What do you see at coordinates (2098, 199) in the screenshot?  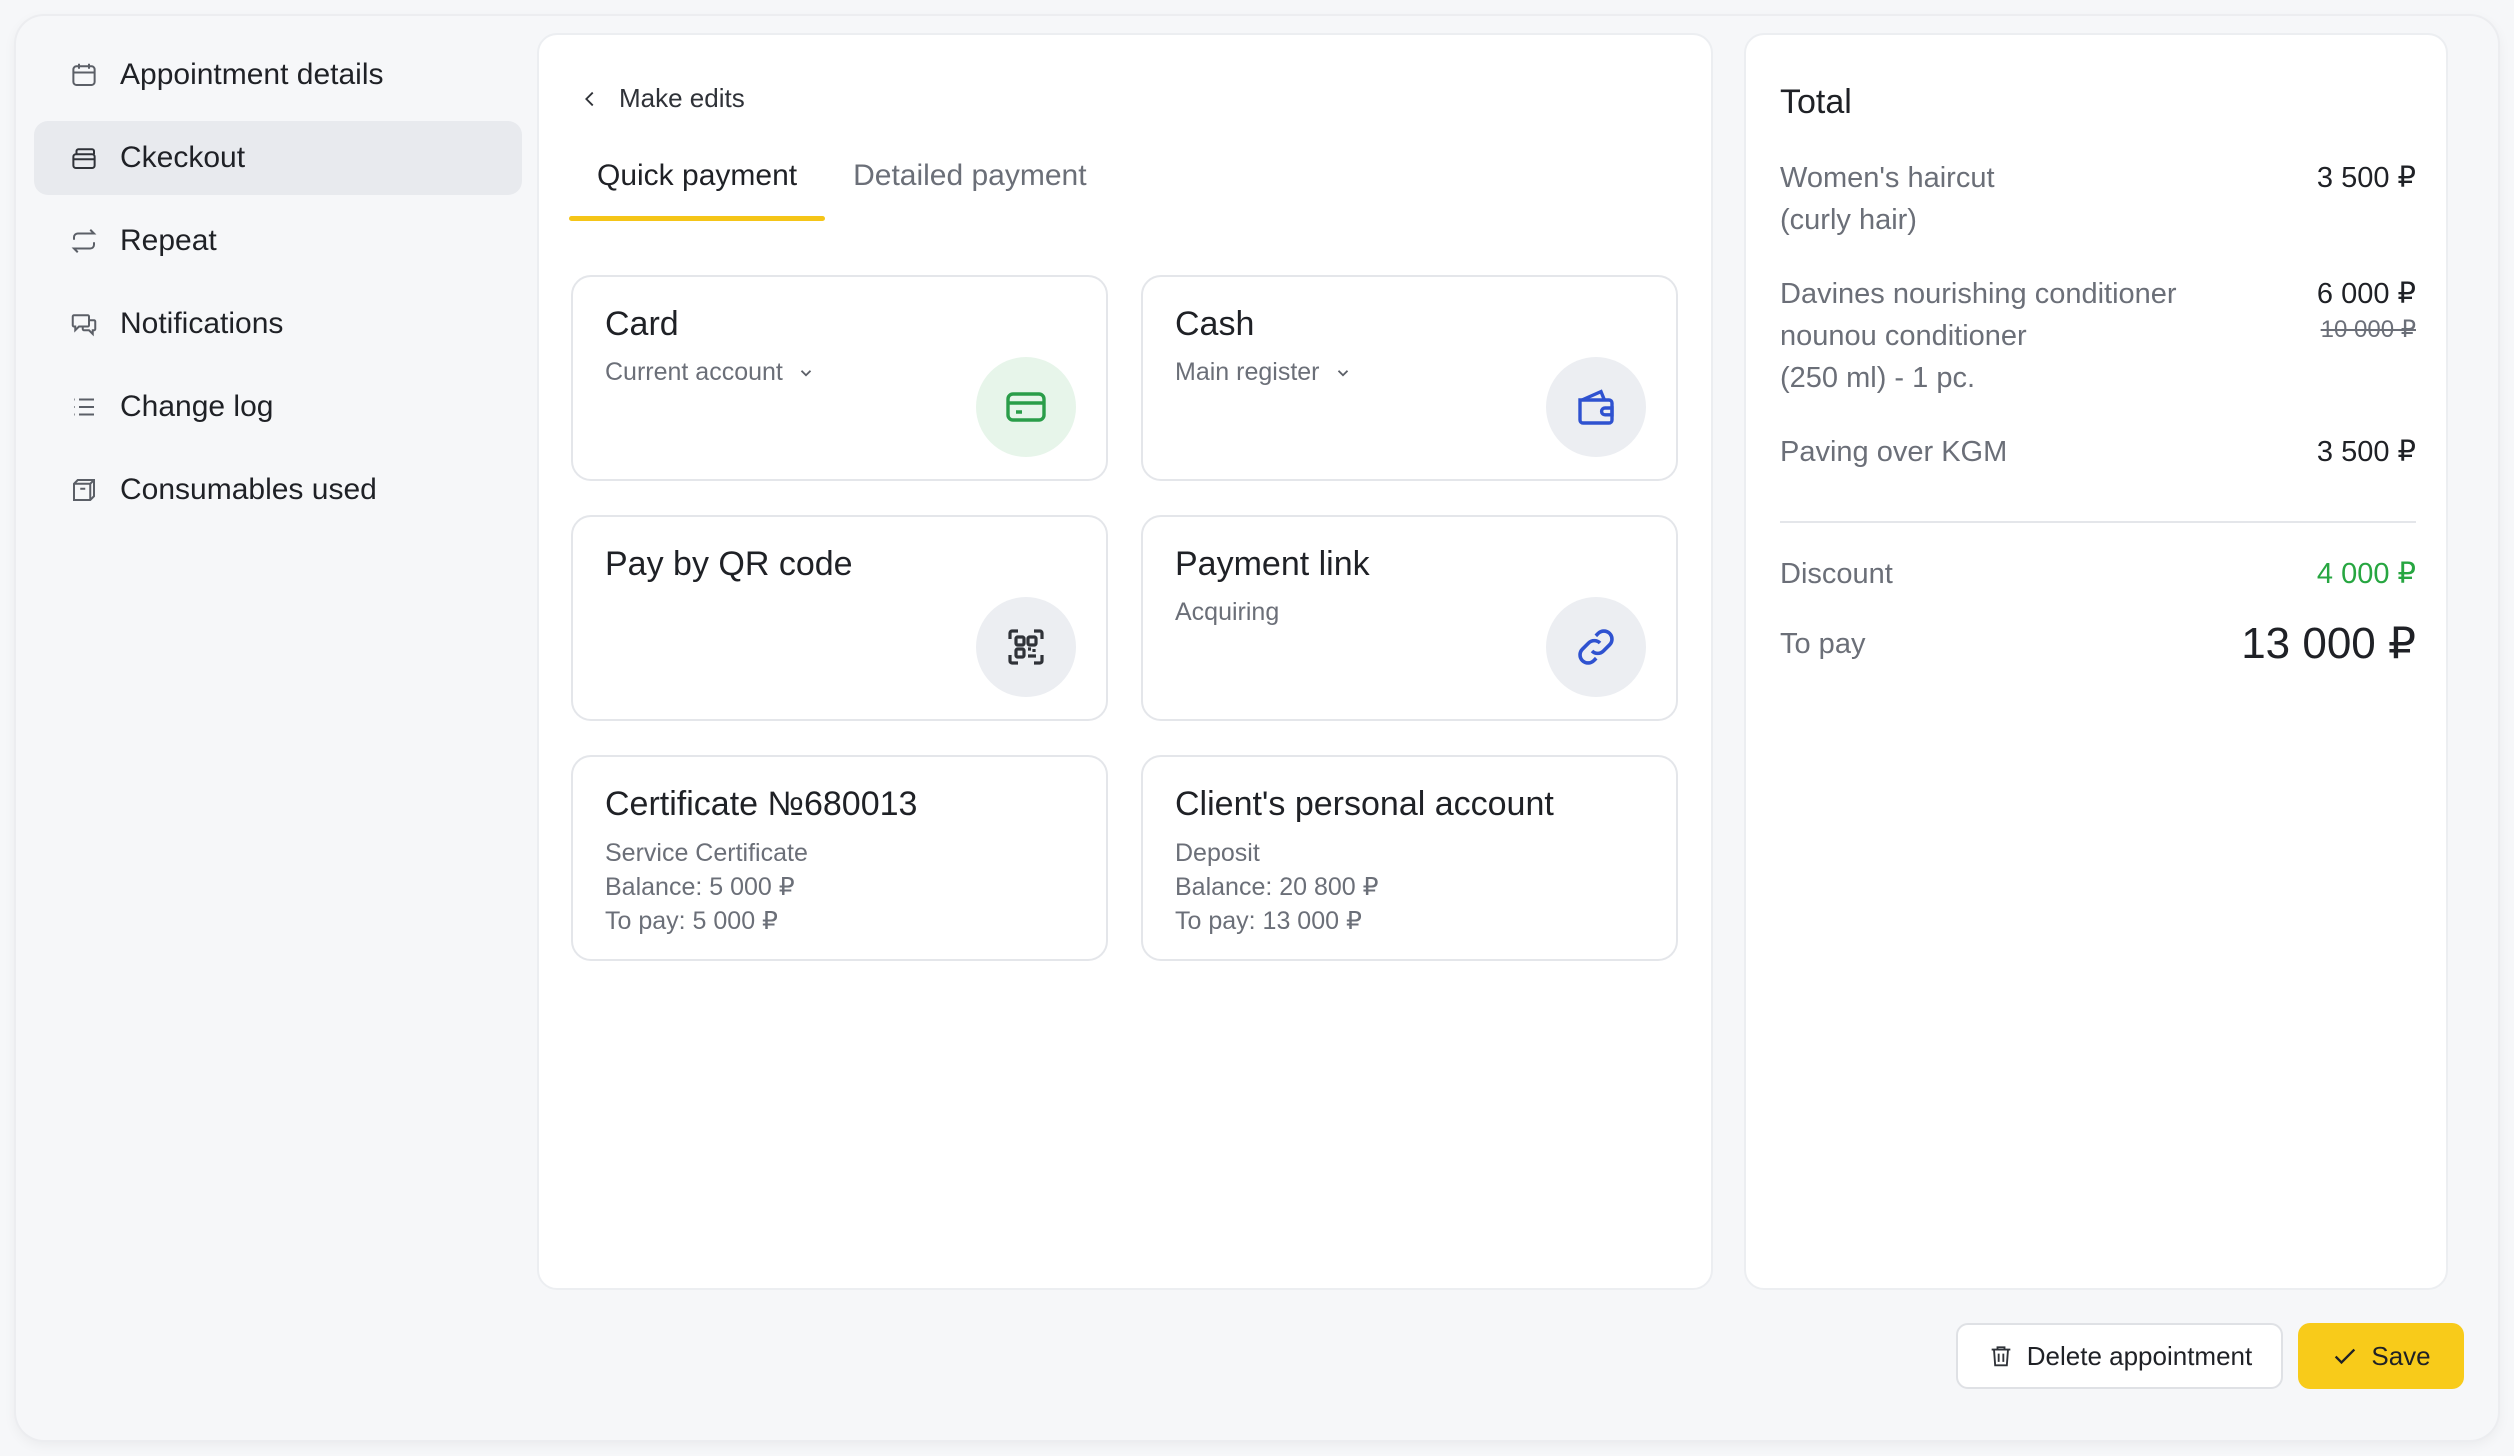 I see `summary-line-item: Women's haircut (curly hair) 3 500 ₽` at bounding box center [2098, 199].